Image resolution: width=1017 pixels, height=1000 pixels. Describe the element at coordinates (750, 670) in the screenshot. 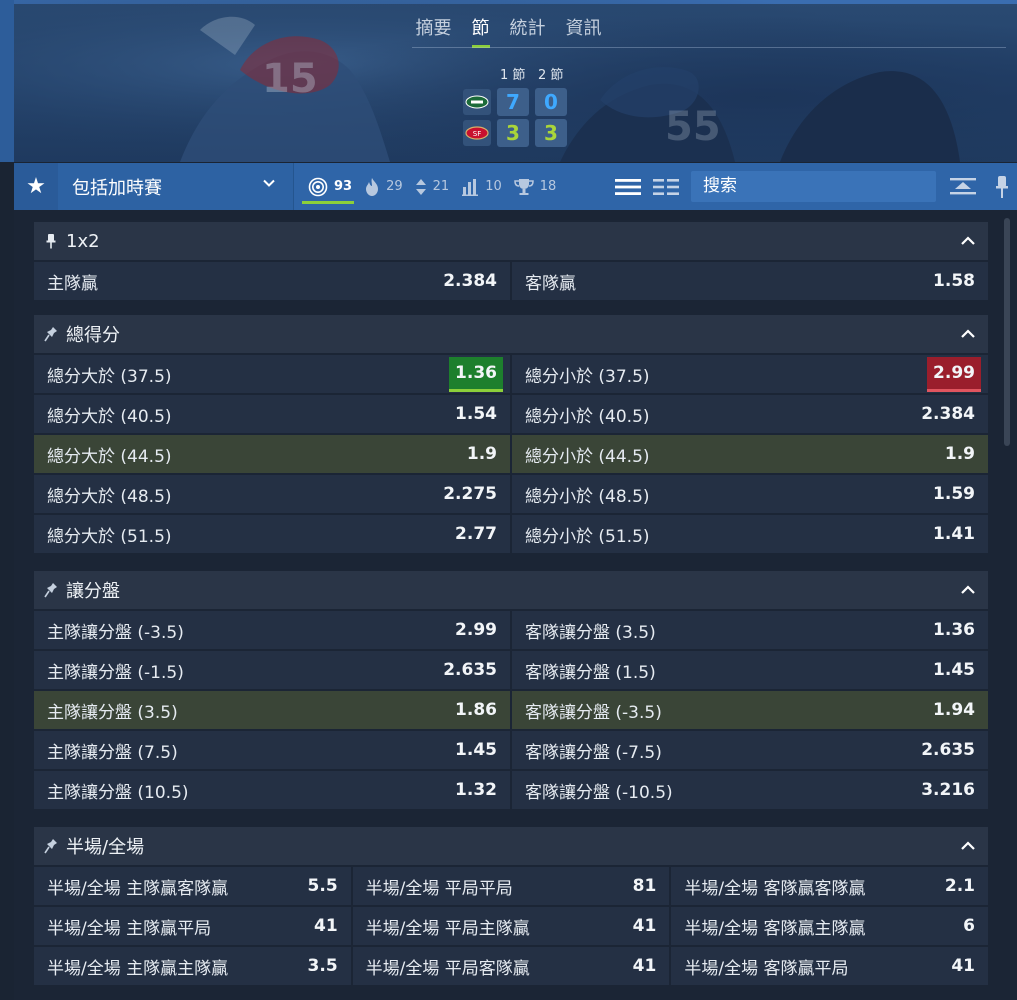

I see `odds-cell: 客隊讓分盤 (1.5) 1.45` at that location.